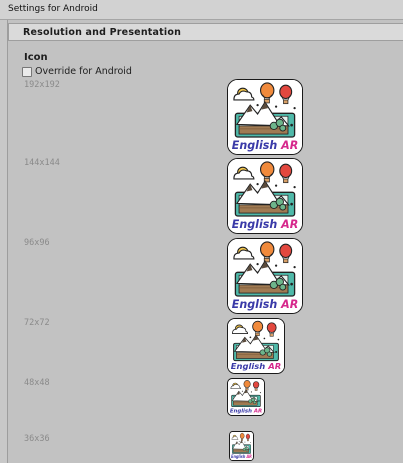 This screenshot has width=403, height=463. What do you see at coordinates (42, 163) in the screenshot?
I see `icon-size-label-144: 144x144` at bounding box center [42, 163].